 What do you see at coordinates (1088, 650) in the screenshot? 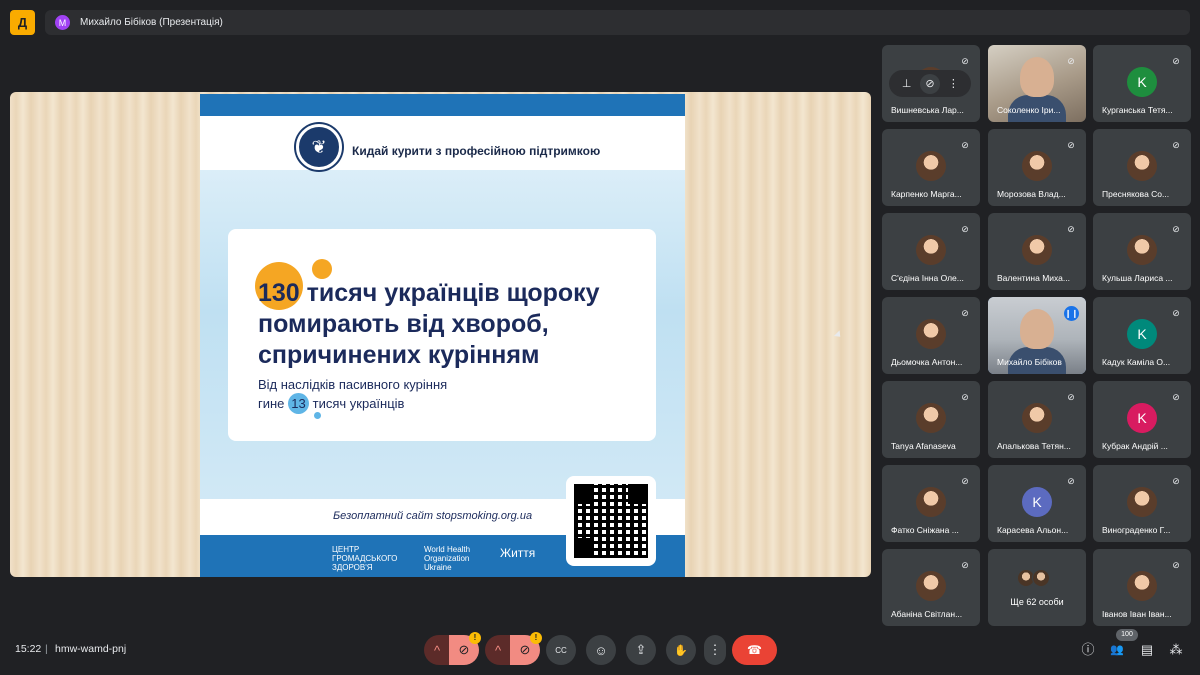
I see `info-icon: ⓘ` at bounding box center [1088, 650].